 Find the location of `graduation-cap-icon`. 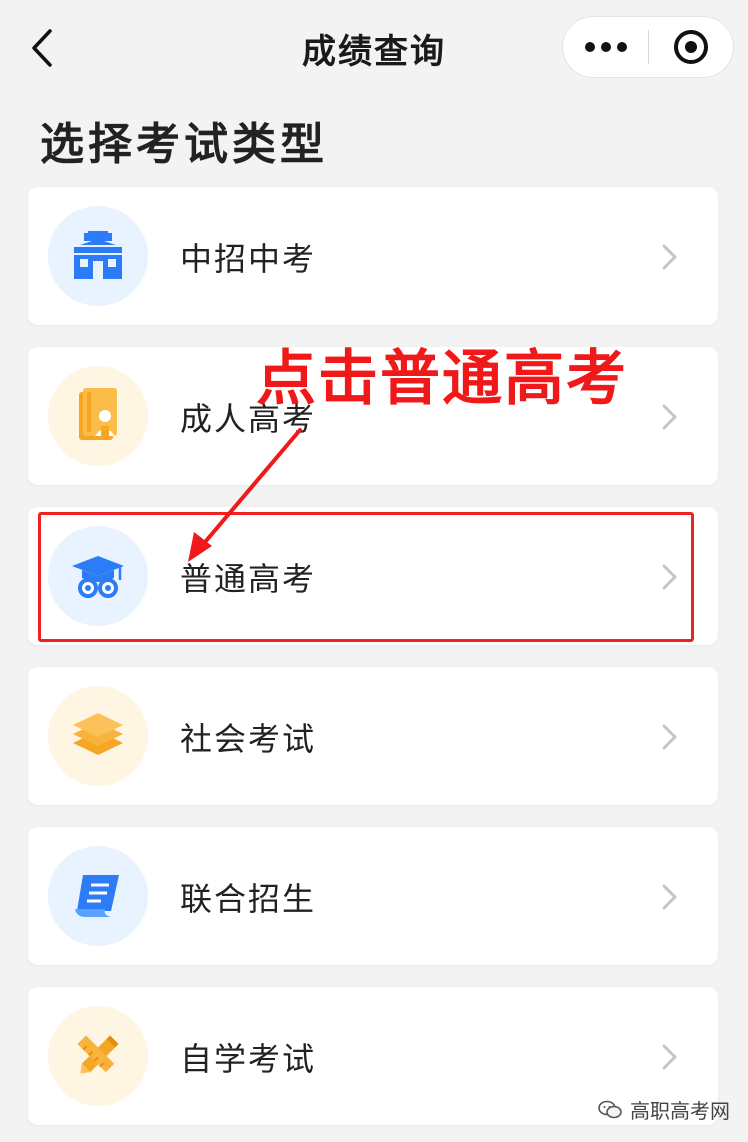

graduation-cap-icon is located at coordinates (98, 577).